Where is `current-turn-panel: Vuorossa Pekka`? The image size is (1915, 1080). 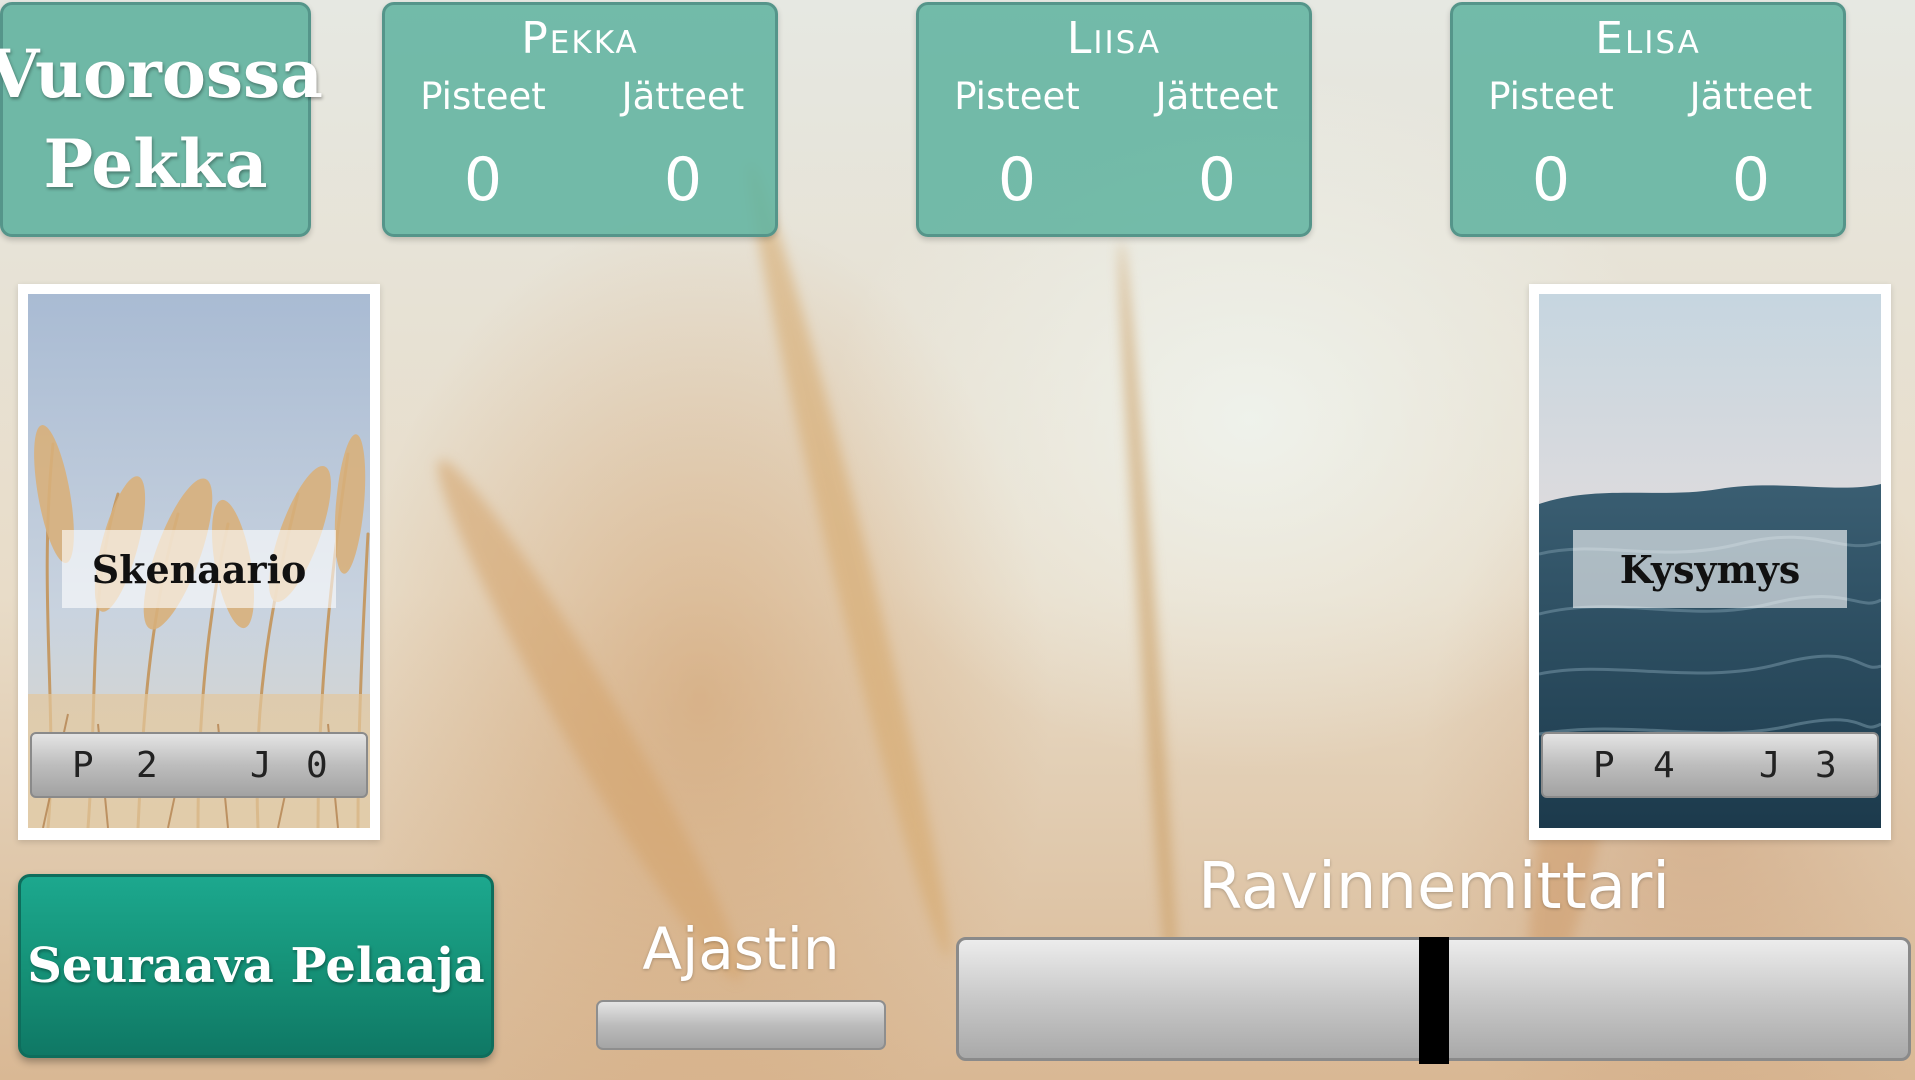
current-turn-panel: Vuorossa Pekka is located at coordinates (161, 119).